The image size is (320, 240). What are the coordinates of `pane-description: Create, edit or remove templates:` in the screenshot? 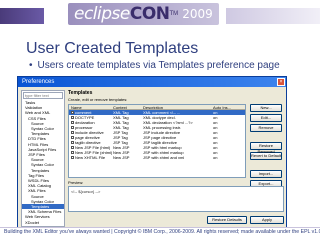 It's located at (98, 99).